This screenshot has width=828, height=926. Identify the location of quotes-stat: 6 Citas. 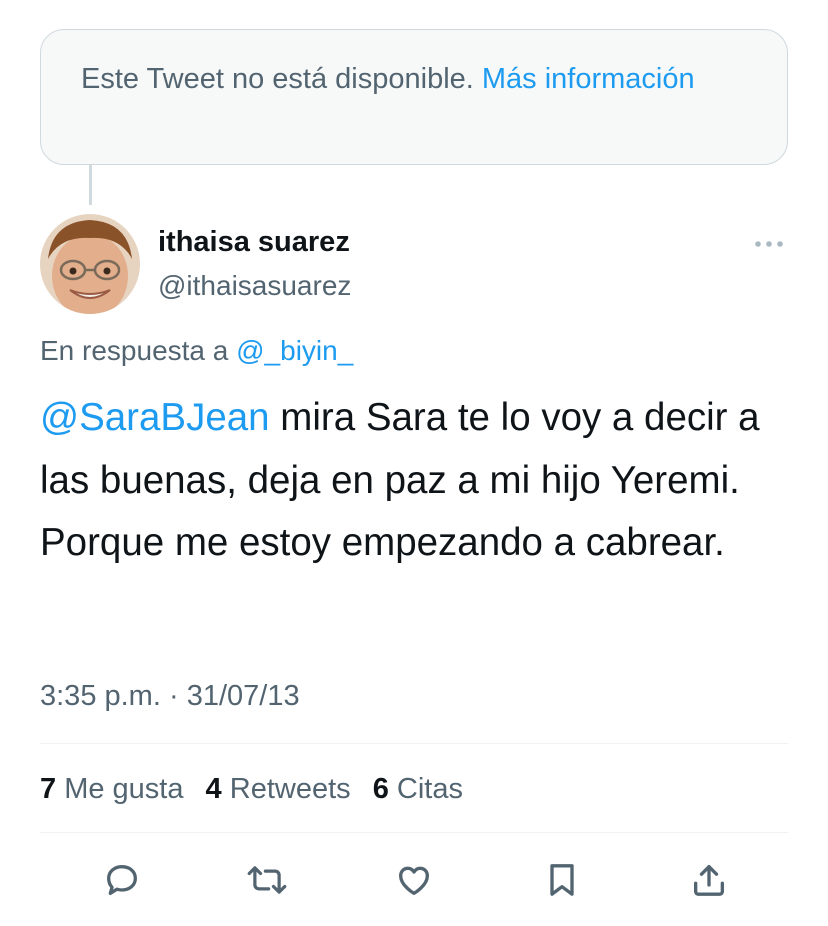
(418, 789).